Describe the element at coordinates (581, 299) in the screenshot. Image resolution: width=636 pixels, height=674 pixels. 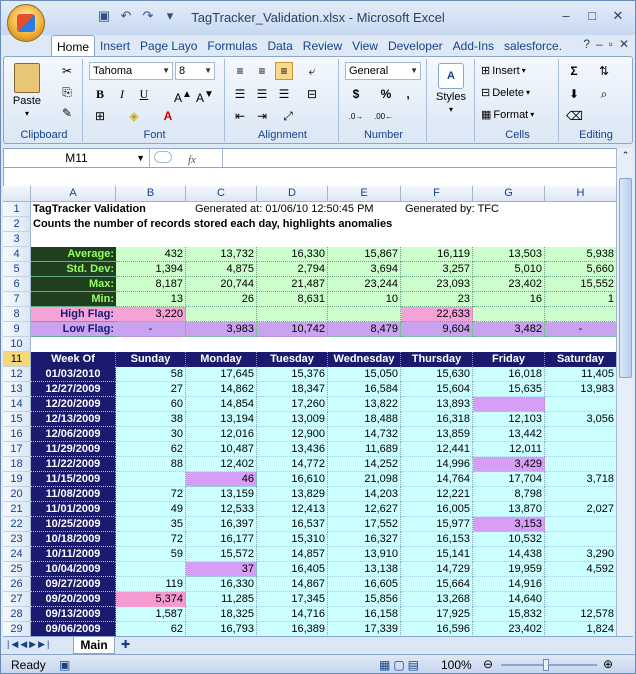
I see `stat-value: 1` at that location.